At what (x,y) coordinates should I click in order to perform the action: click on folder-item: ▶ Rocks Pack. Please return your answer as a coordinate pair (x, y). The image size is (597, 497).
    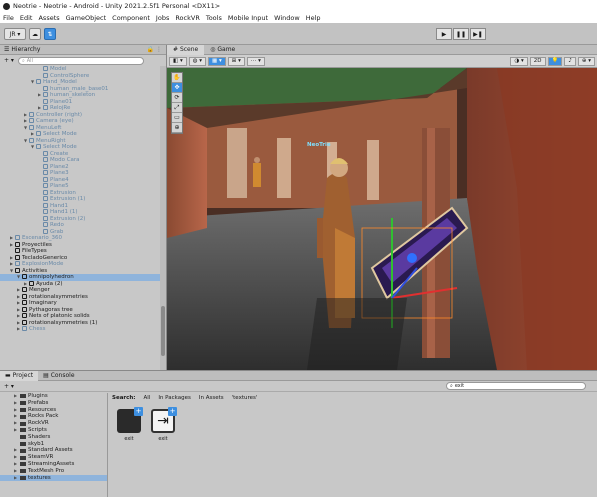
    Looking at the image, I should click on (53, 416).